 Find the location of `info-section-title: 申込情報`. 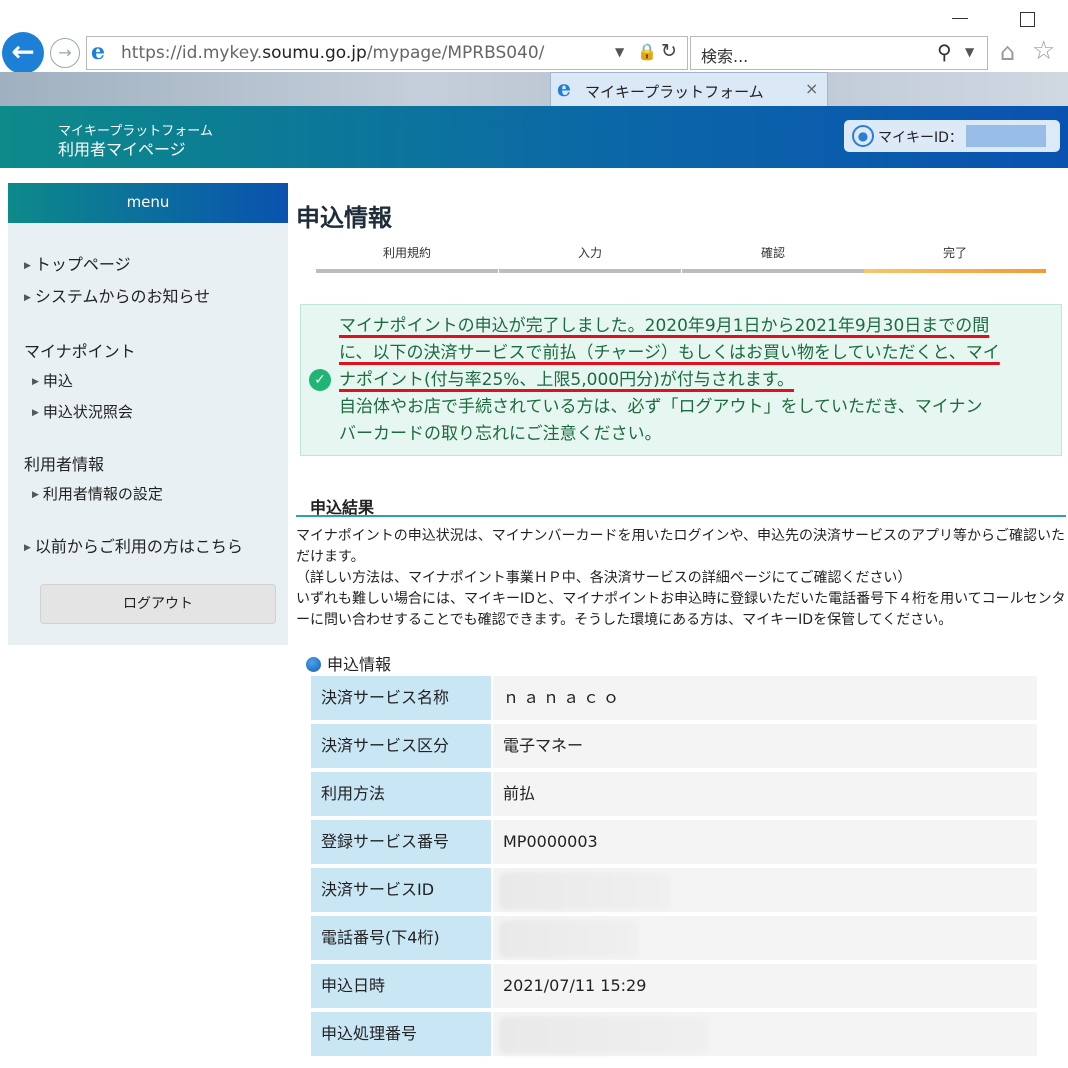

info-section-title: 申込情報 is located at coordinates (348, 663).